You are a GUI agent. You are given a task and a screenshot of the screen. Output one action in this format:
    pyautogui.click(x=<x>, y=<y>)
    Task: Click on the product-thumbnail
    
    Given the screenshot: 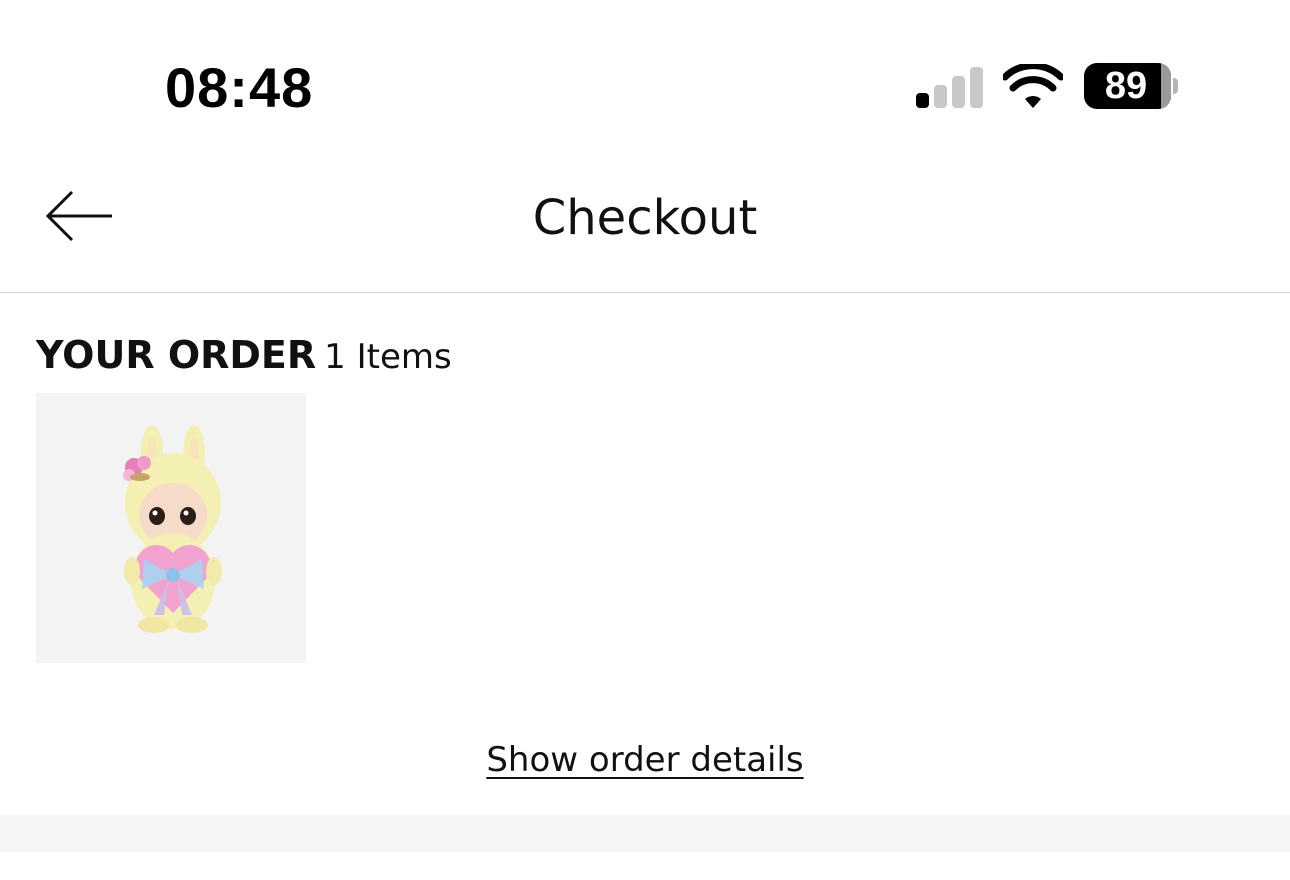 What is the action you would take?
    pyautogui.click(x=171, y=528)
    